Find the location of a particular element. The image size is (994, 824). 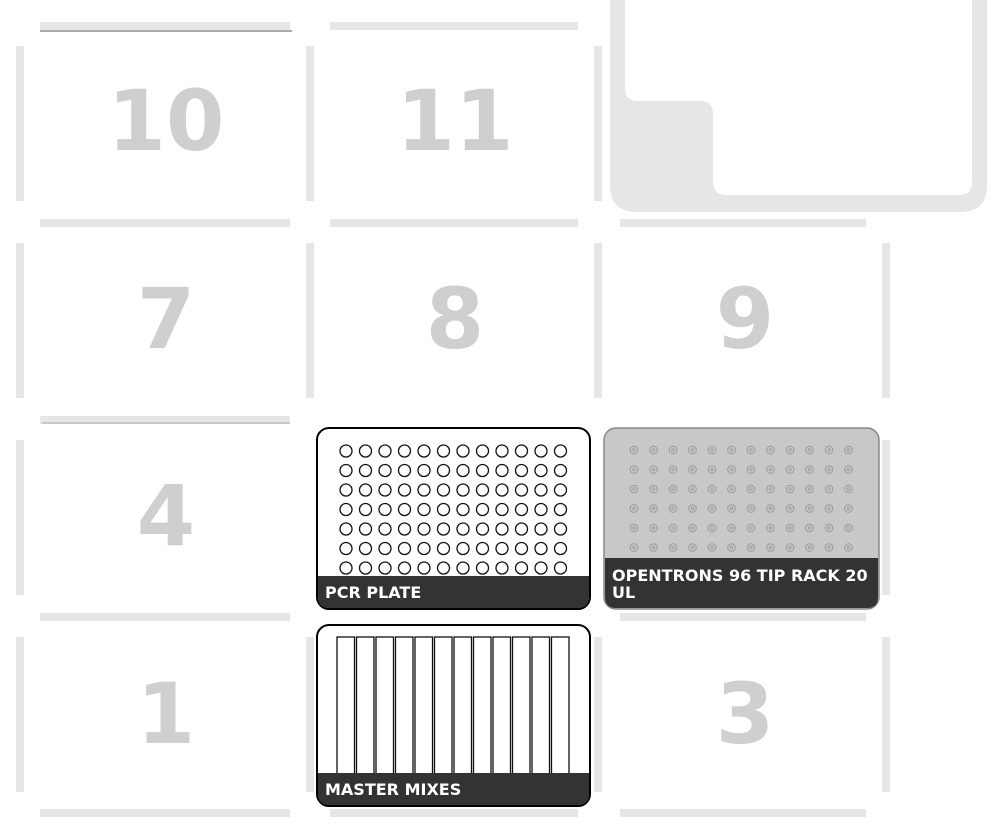

tip-rack-label-line1: OPENTRONS 96 TIP RACK 20 is located at coordinates (740, 575).